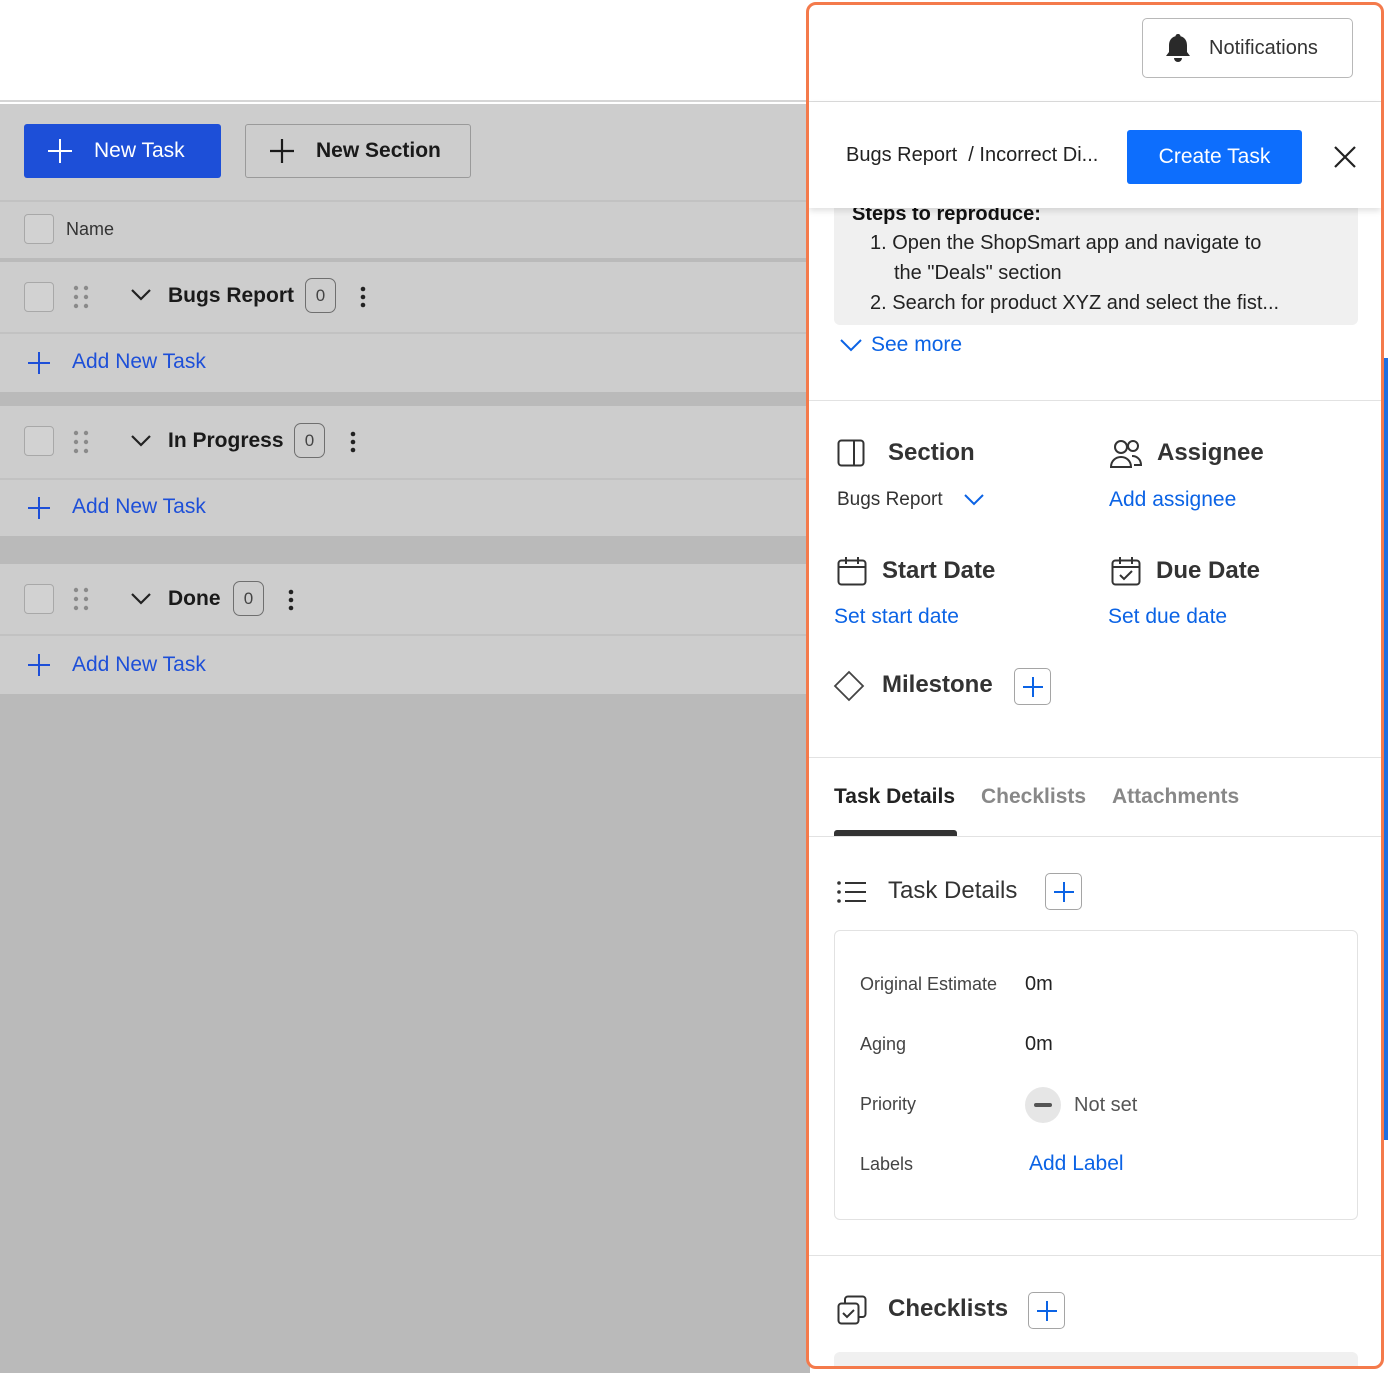 The height and width of the screenshot is (1373, 1388). I want to click on group-title: Done, so click(194, 598).